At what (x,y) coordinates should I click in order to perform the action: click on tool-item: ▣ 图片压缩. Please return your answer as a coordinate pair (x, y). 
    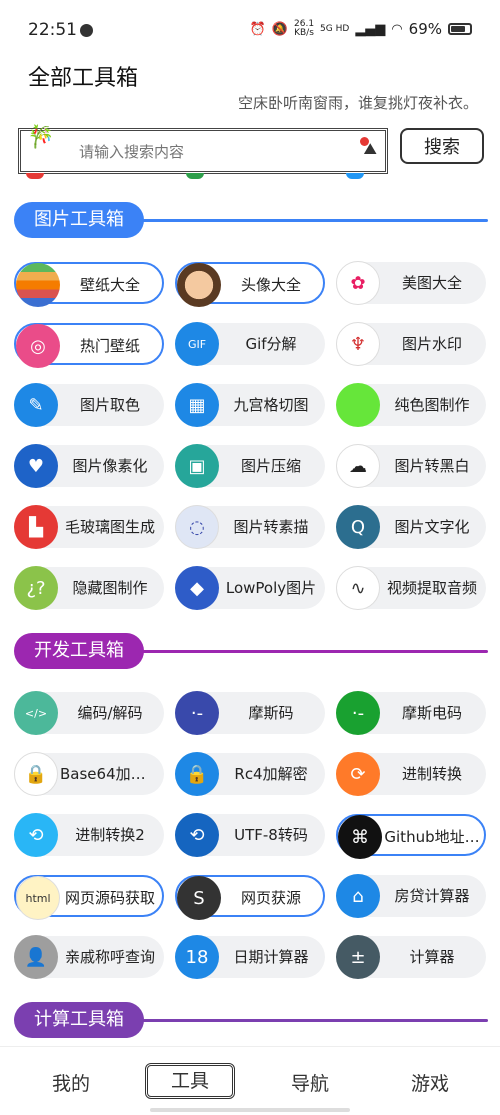
    Looking at the image, I should click on (250, 466).